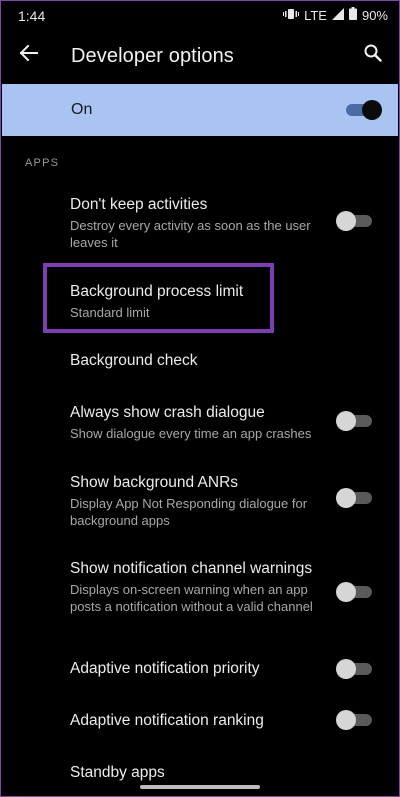 The image size is (400, 797). What do you see at coordinates (110, 312) in the screenshot?
I see `setting-subtitle: Standard limit` at bounding box center [110, 312].